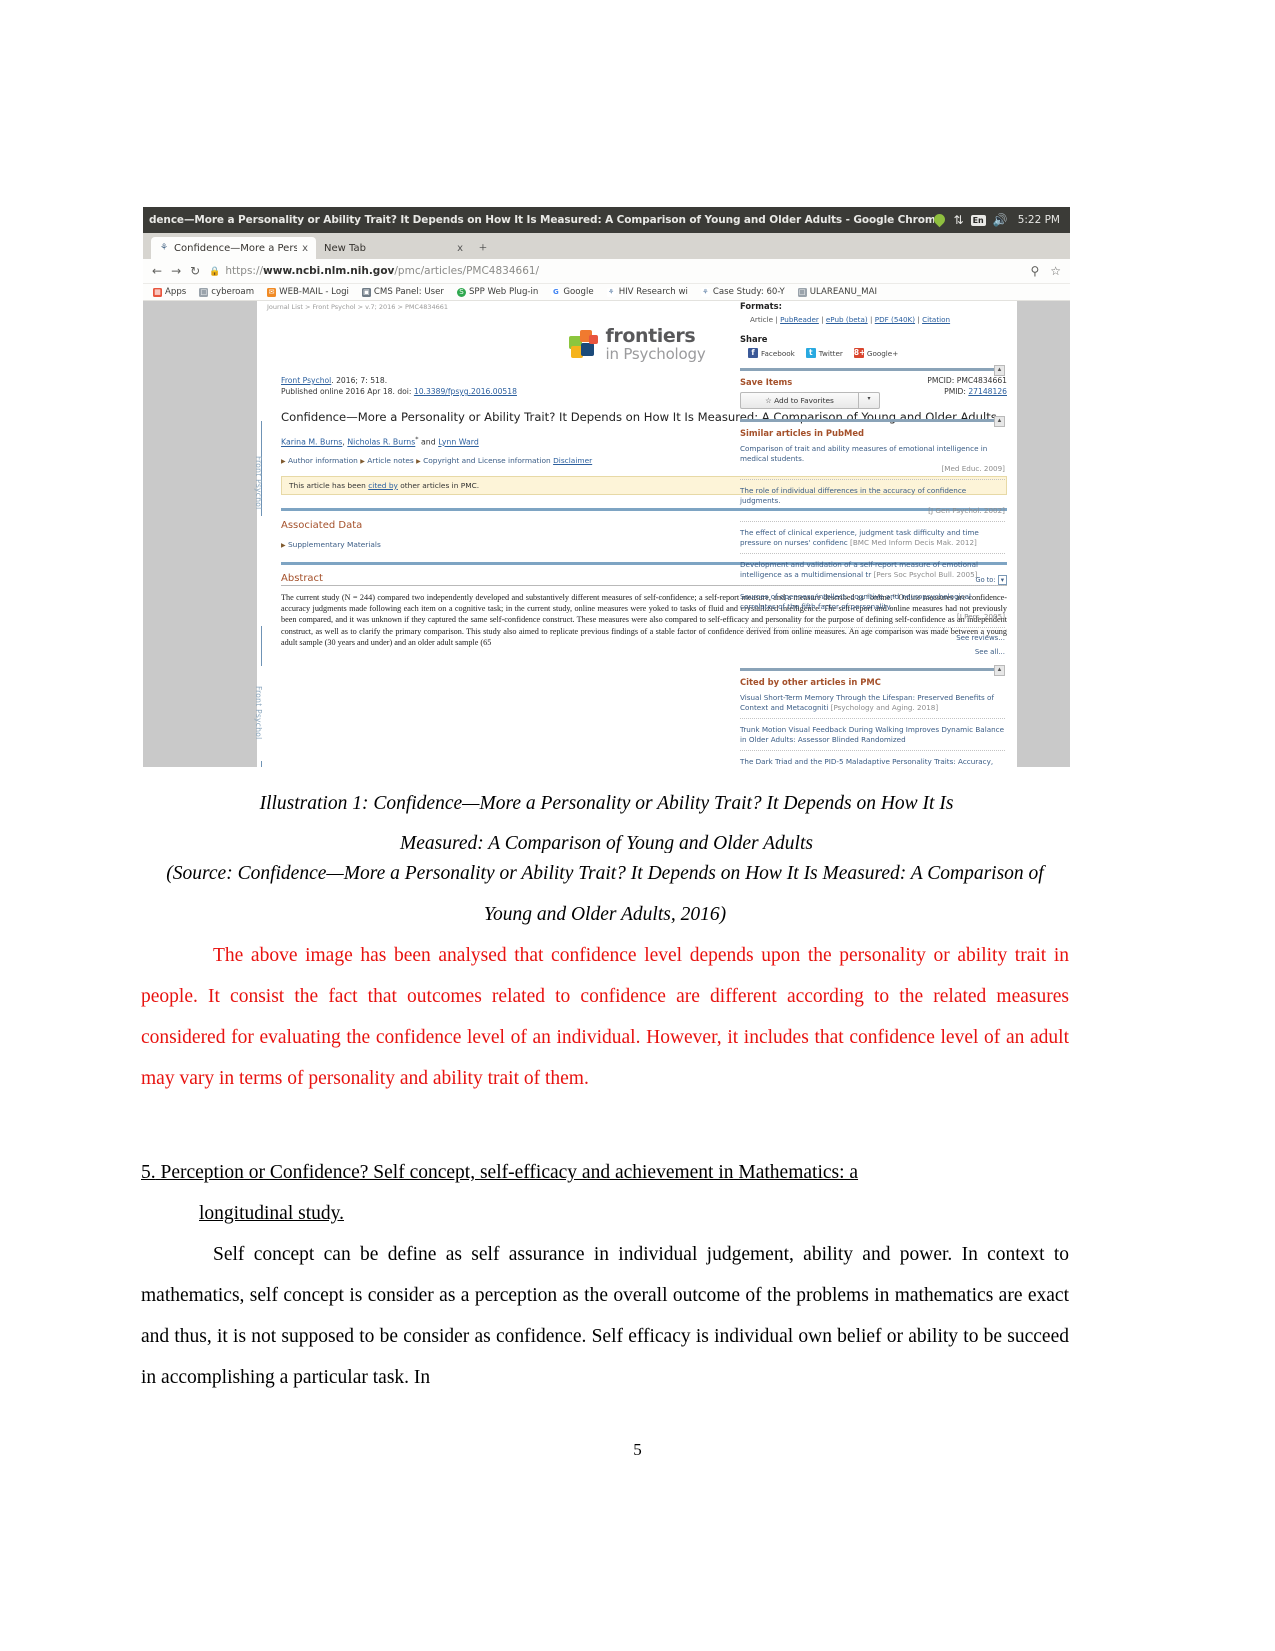 This screenshot has height=1651, width=1275. I want to click on article-notes-link: Article notes, so click(390, 460).